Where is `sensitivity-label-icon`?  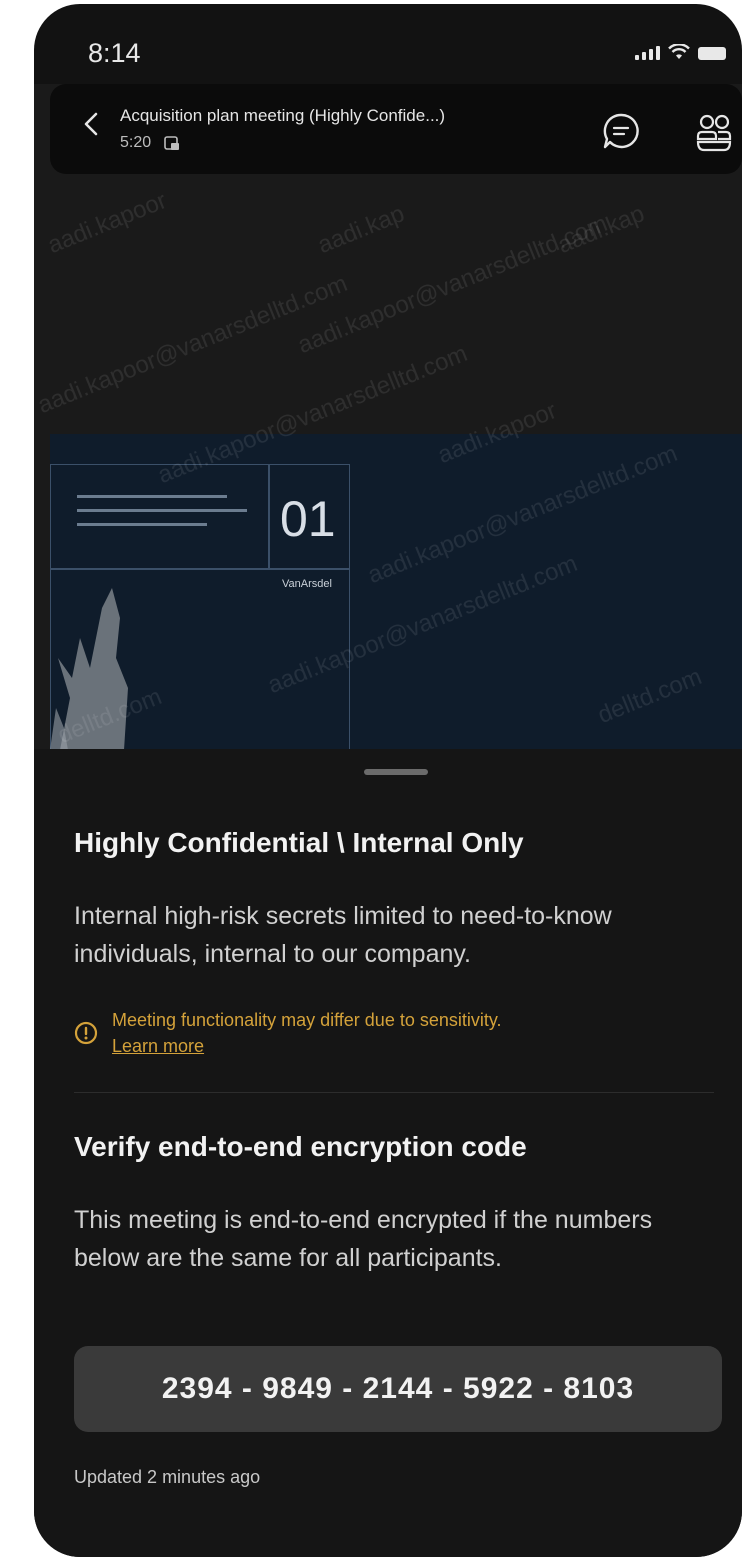 sensitivity-label-icon is located at coordinates (172, 143).